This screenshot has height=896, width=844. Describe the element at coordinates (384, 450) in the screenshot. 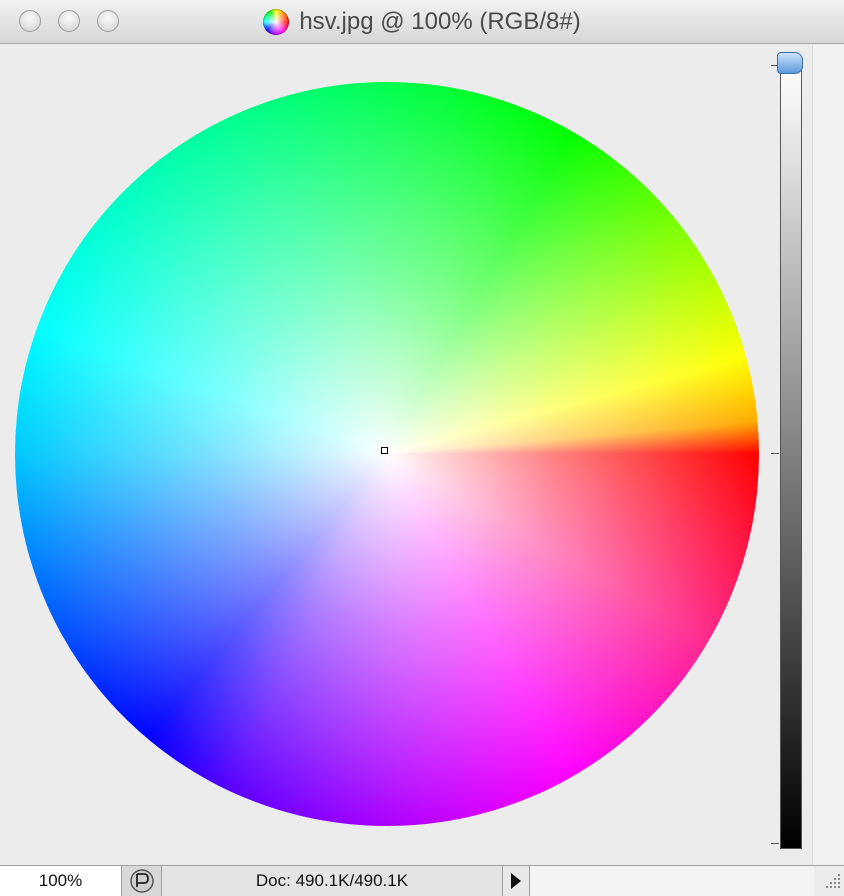

I see `color-picker-marker` at that location.